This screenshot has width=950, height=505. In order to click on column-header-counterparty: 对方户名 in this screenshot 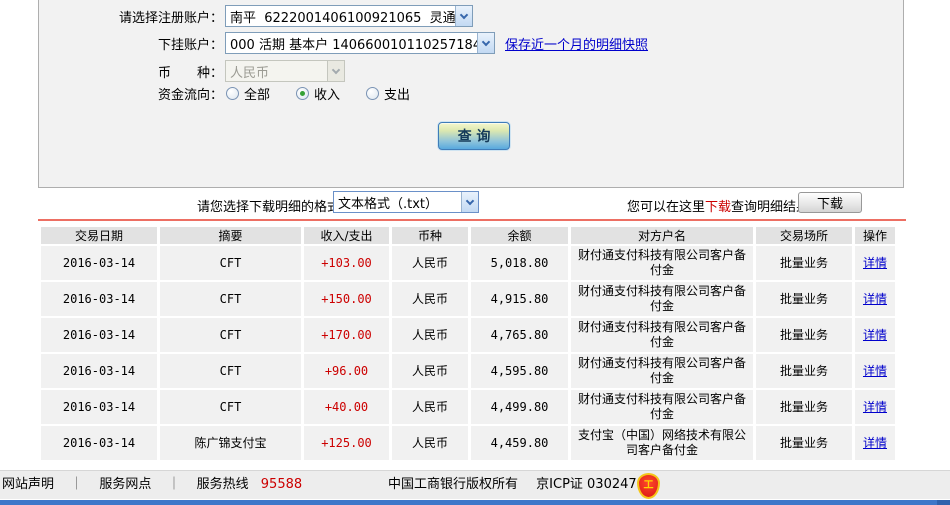, I will do `click(662, 235)`.